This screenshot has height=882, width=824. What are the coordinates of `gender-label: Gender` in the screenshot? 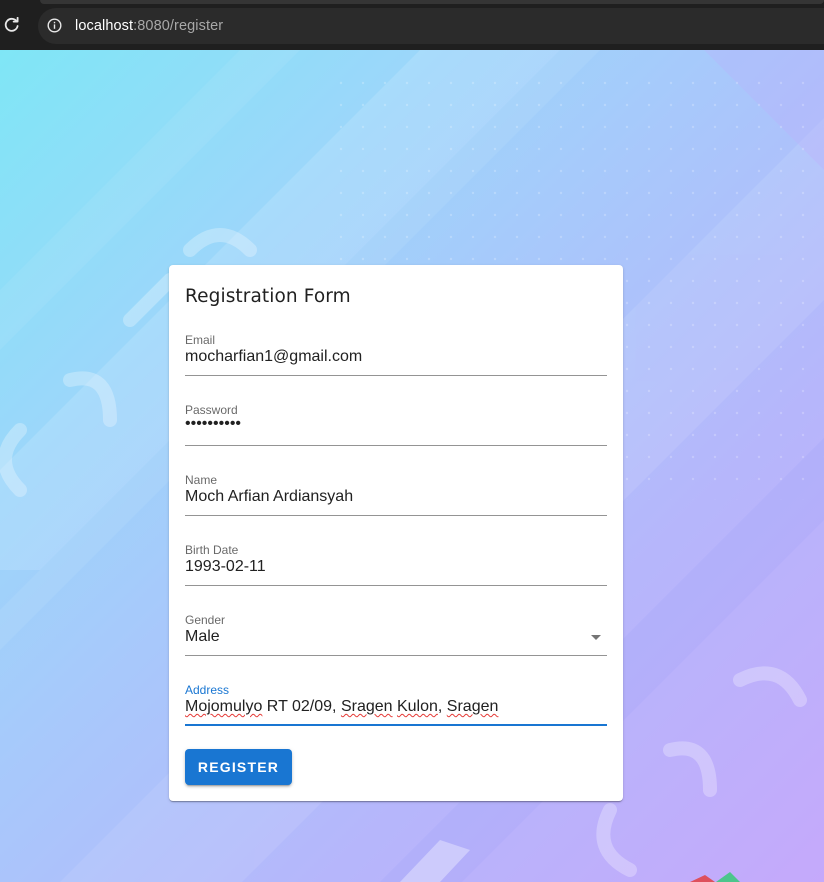 It's located at (205, 620).